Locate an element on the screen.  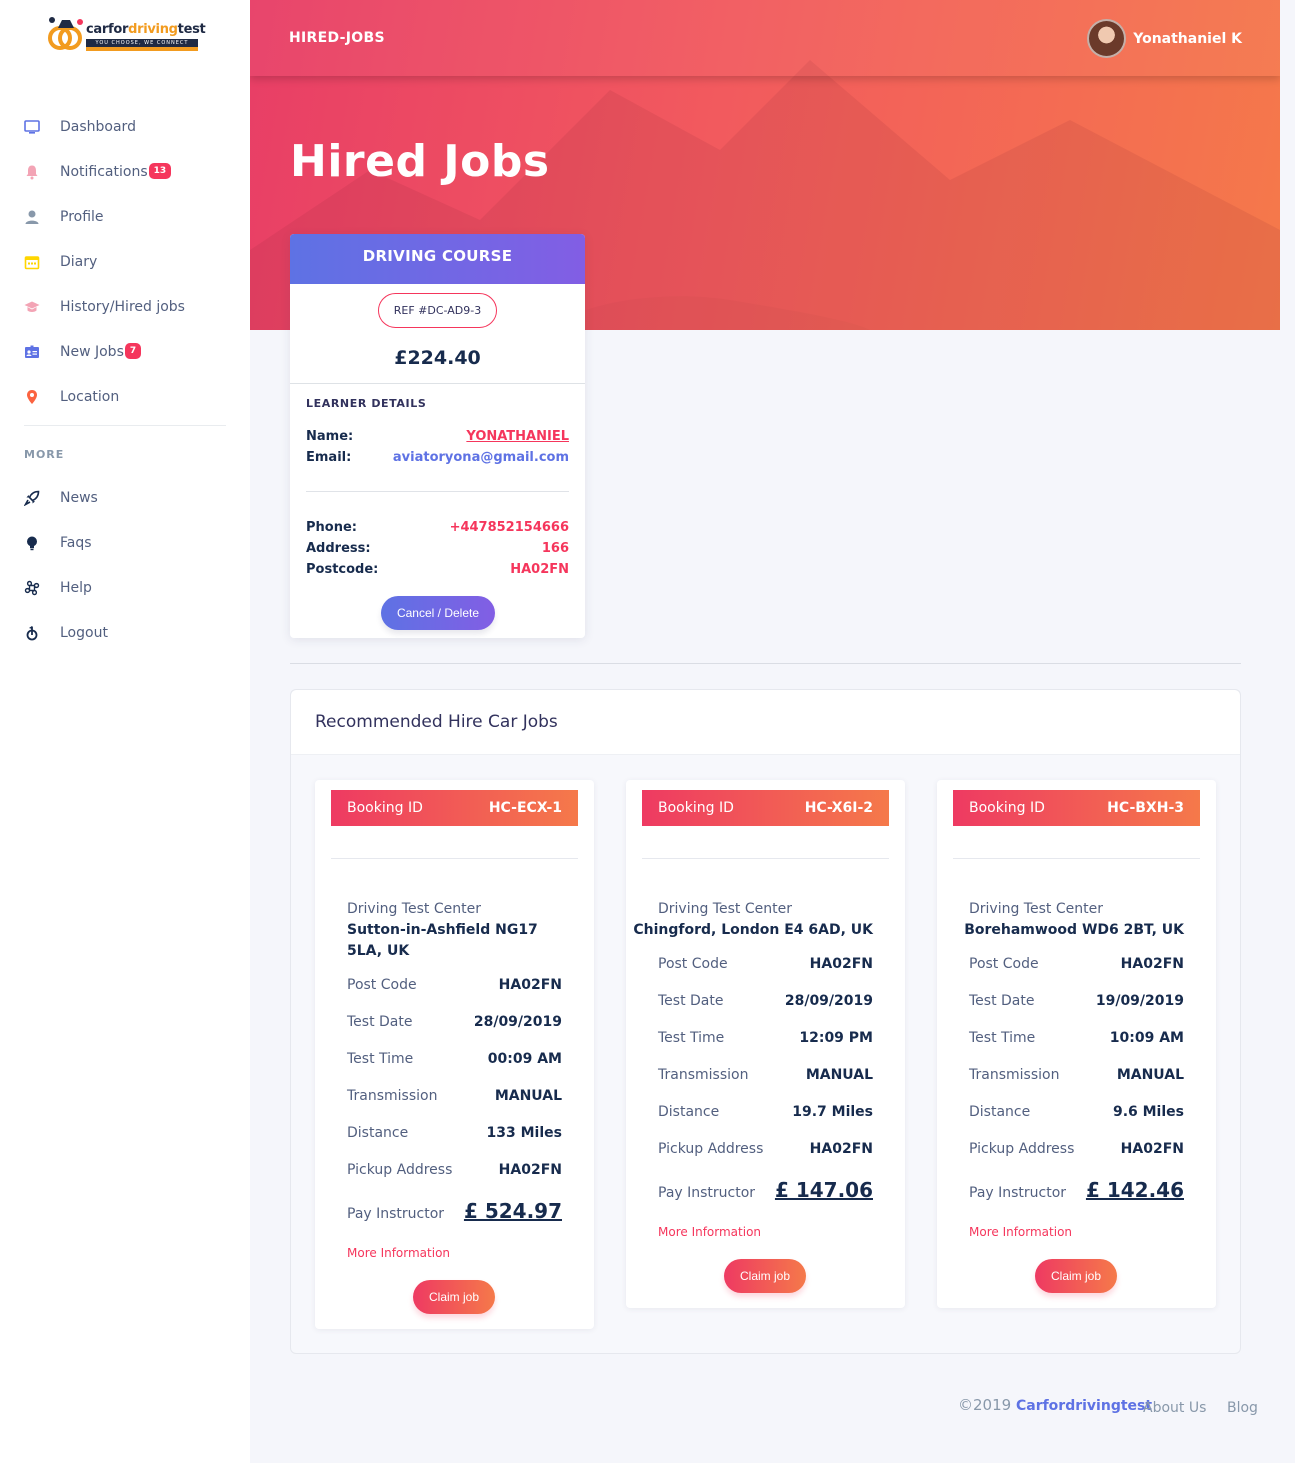
transmission-value: MANUAL is located at coordinates (1150, 1075).